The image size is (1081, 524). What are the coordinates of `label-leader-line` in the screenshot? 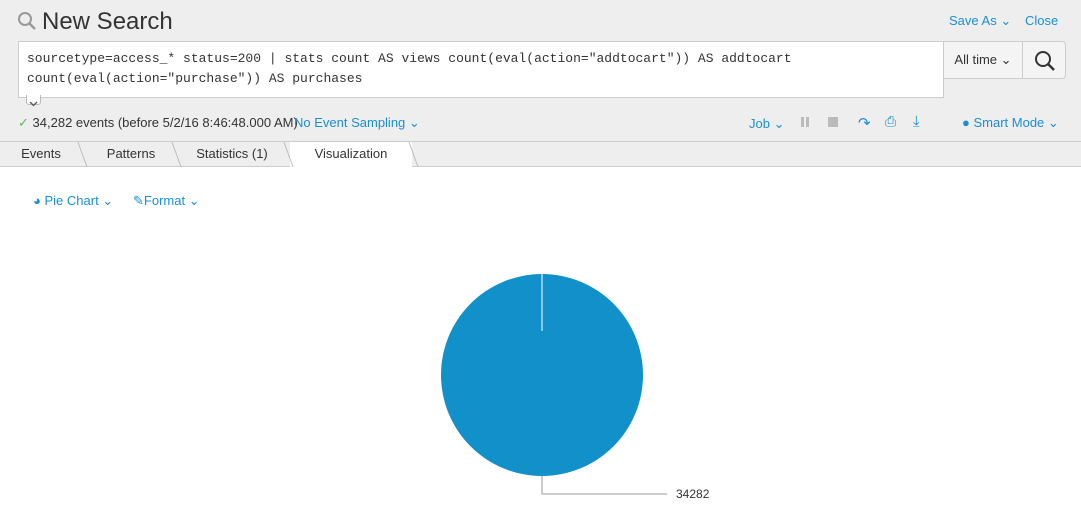 It's located at (604, 485).